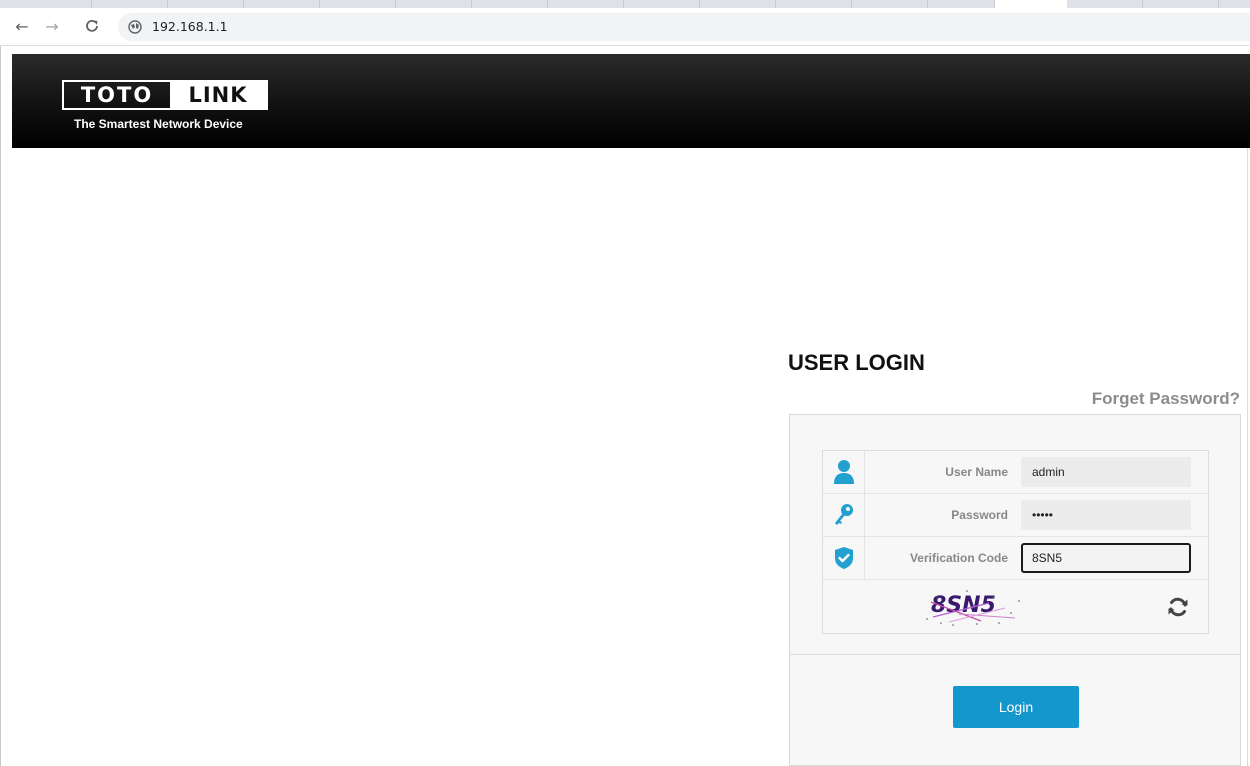 The width and height of the screenshot is (1250, 766). Describe the element at coordinates (844, 558) in the screenshot. I see `shield-check-icon` at that location.